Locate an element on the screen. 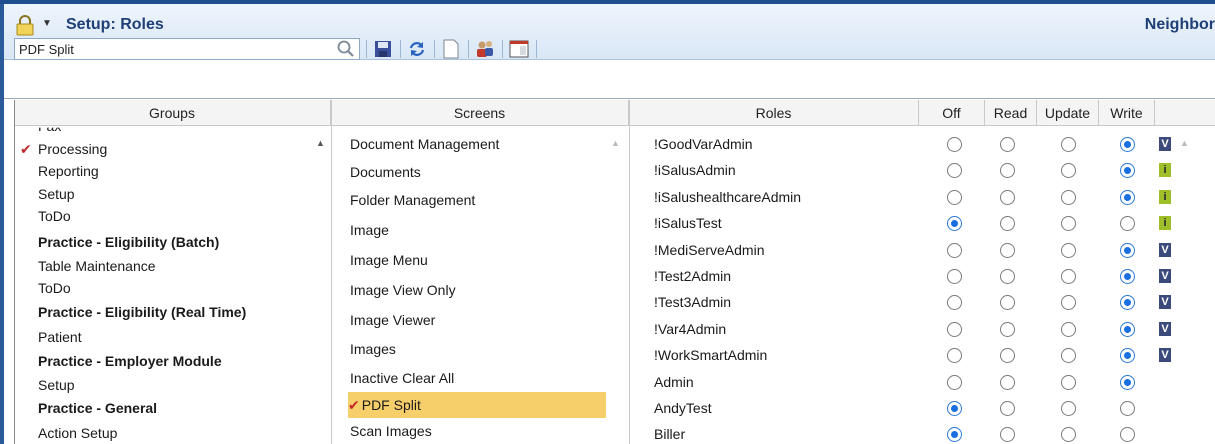 The width and height of the screenshot is (1215, 444). screen-item: Document Management is located at coordinates (477, 144).